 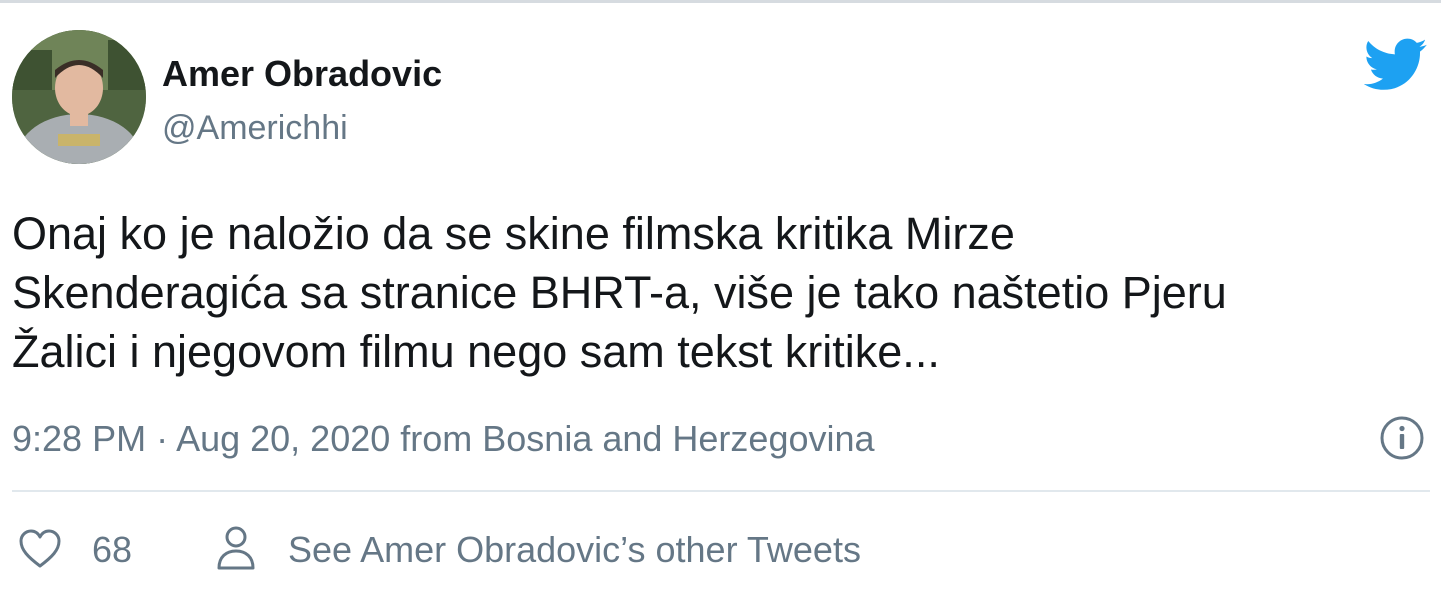 I want to click on avatar, so click(x=79, y=97).